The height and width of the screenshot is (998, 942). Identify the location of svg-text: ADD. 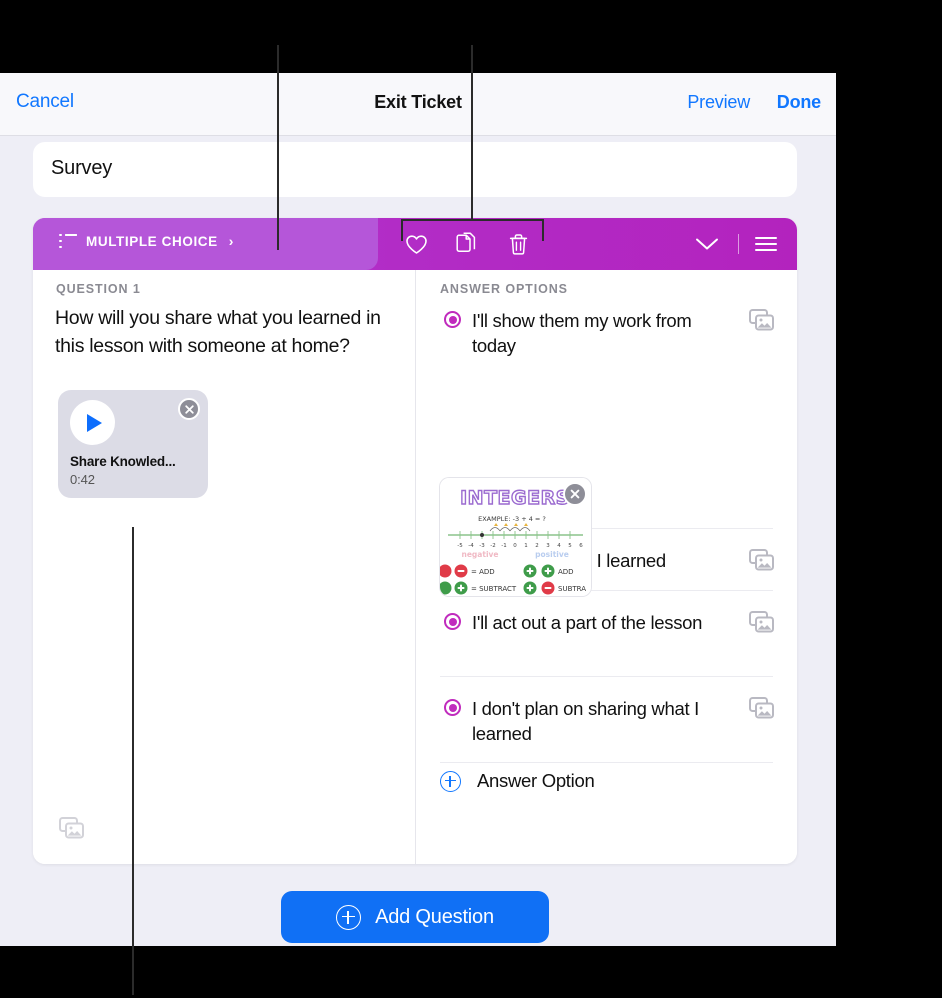
(566, 572).